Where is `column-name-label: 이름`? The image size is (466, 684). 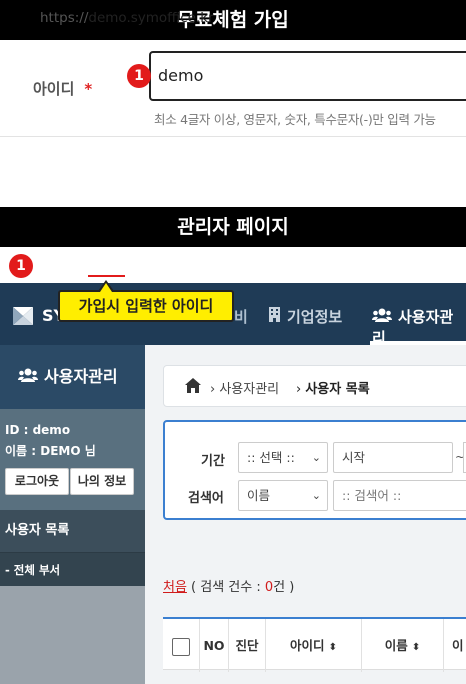 column-name-label: 이름 is located at coordinates (396, 645).